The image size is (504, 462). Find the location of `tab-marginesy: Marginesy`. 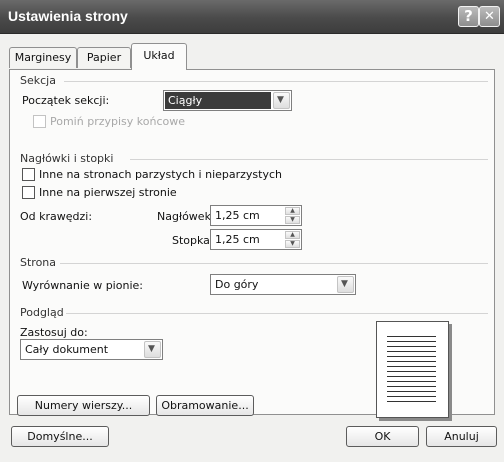

tab-marginesy: Marginesy is located at coordinates (43, 57).